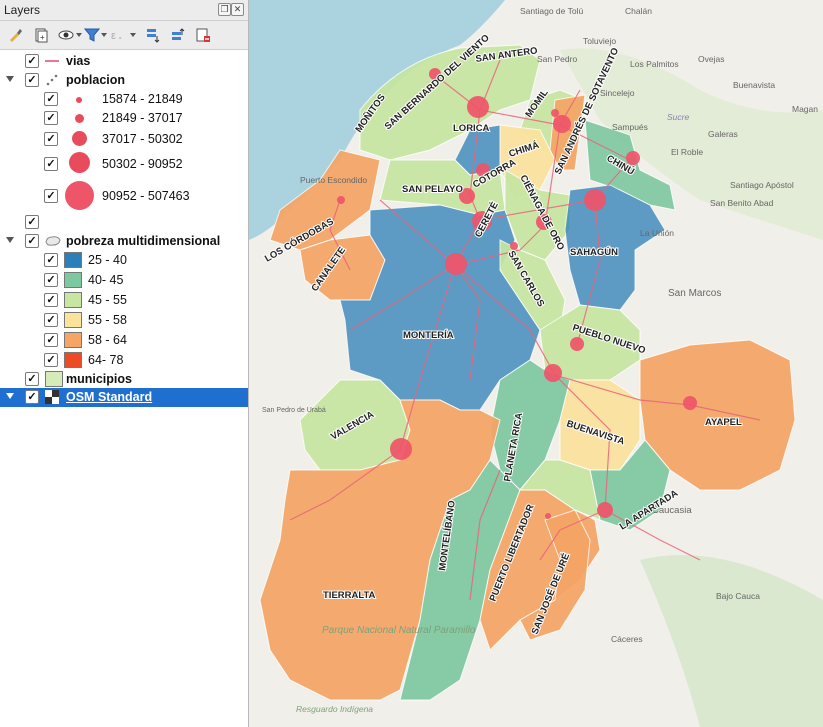  What do you see at coordinates (124, 10) in the screenshot?
I see `layers-panel-header: Layers ❐ ✕` at bounding box center [124, 10].